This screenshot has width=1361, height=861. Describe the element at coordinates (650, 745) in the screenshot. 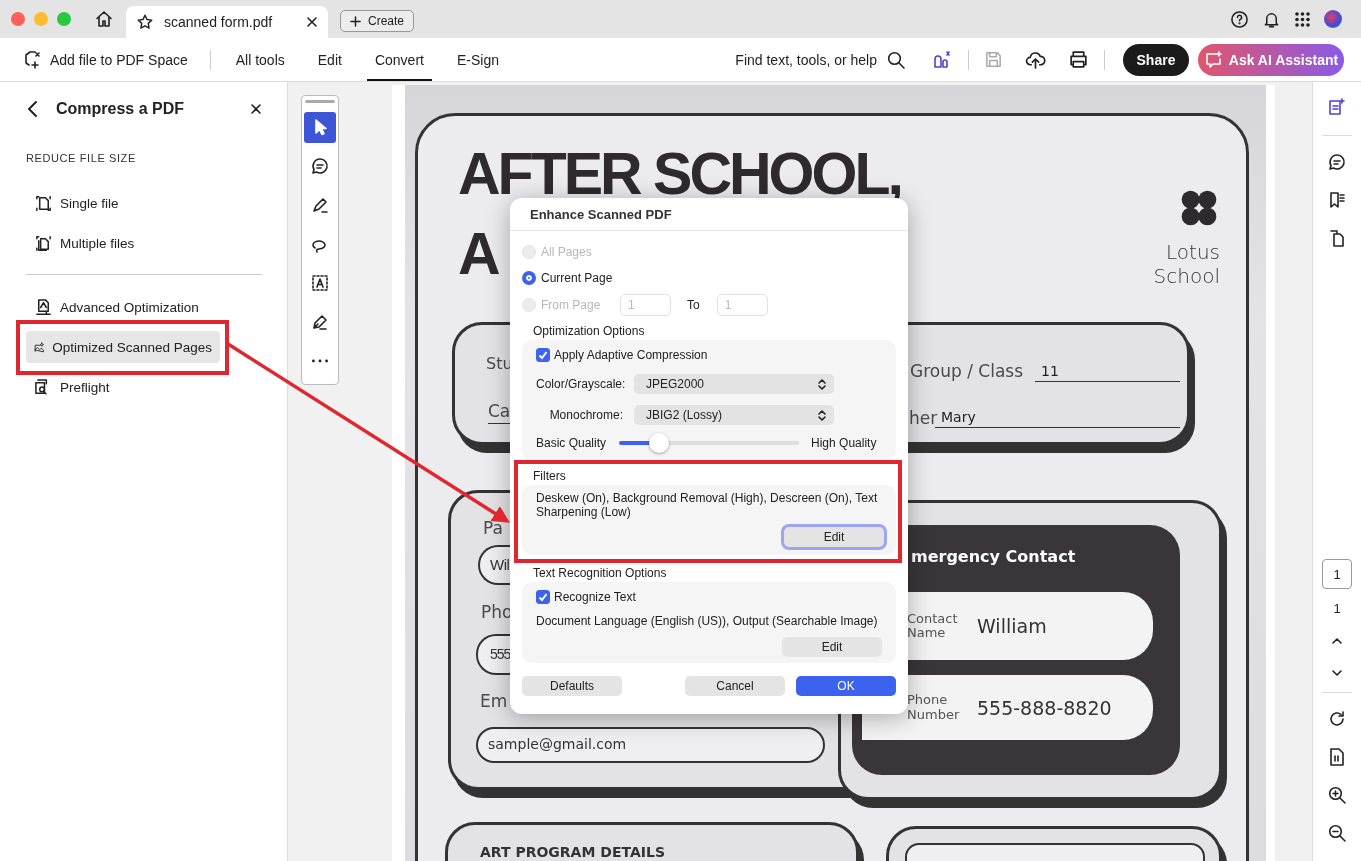

I see `form-field: sample@gmail.com` at that location.